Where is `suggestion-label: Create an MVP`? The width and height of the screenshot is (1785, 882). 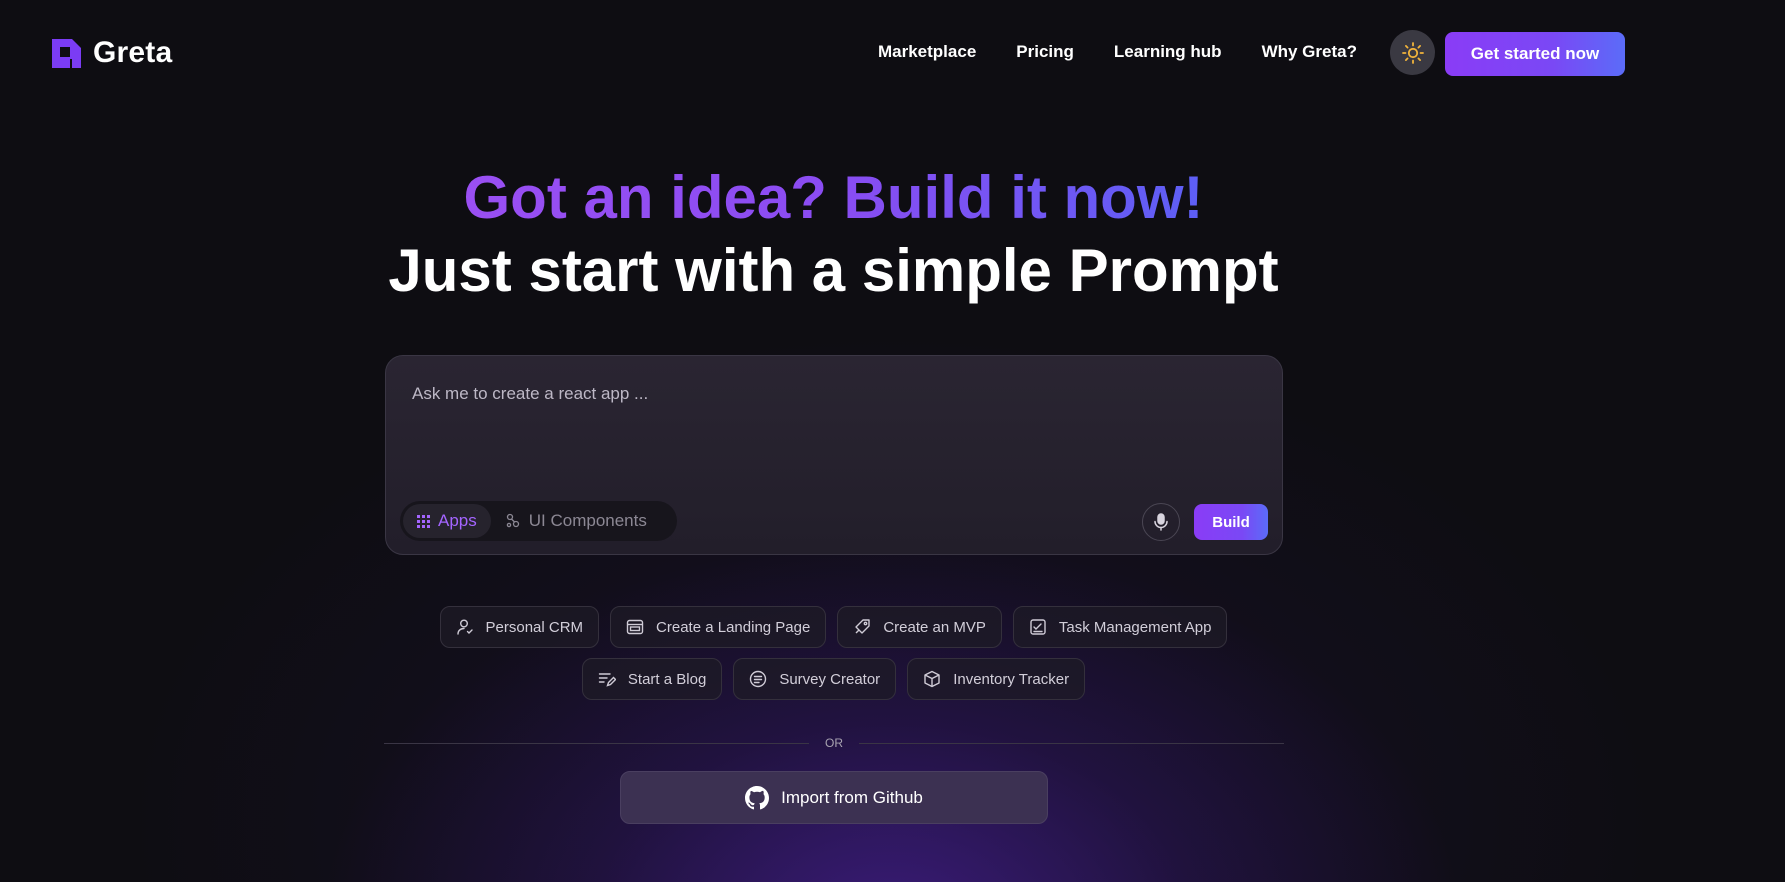 suggestion-label: Create an MVP is located at coordinates (934, 627).